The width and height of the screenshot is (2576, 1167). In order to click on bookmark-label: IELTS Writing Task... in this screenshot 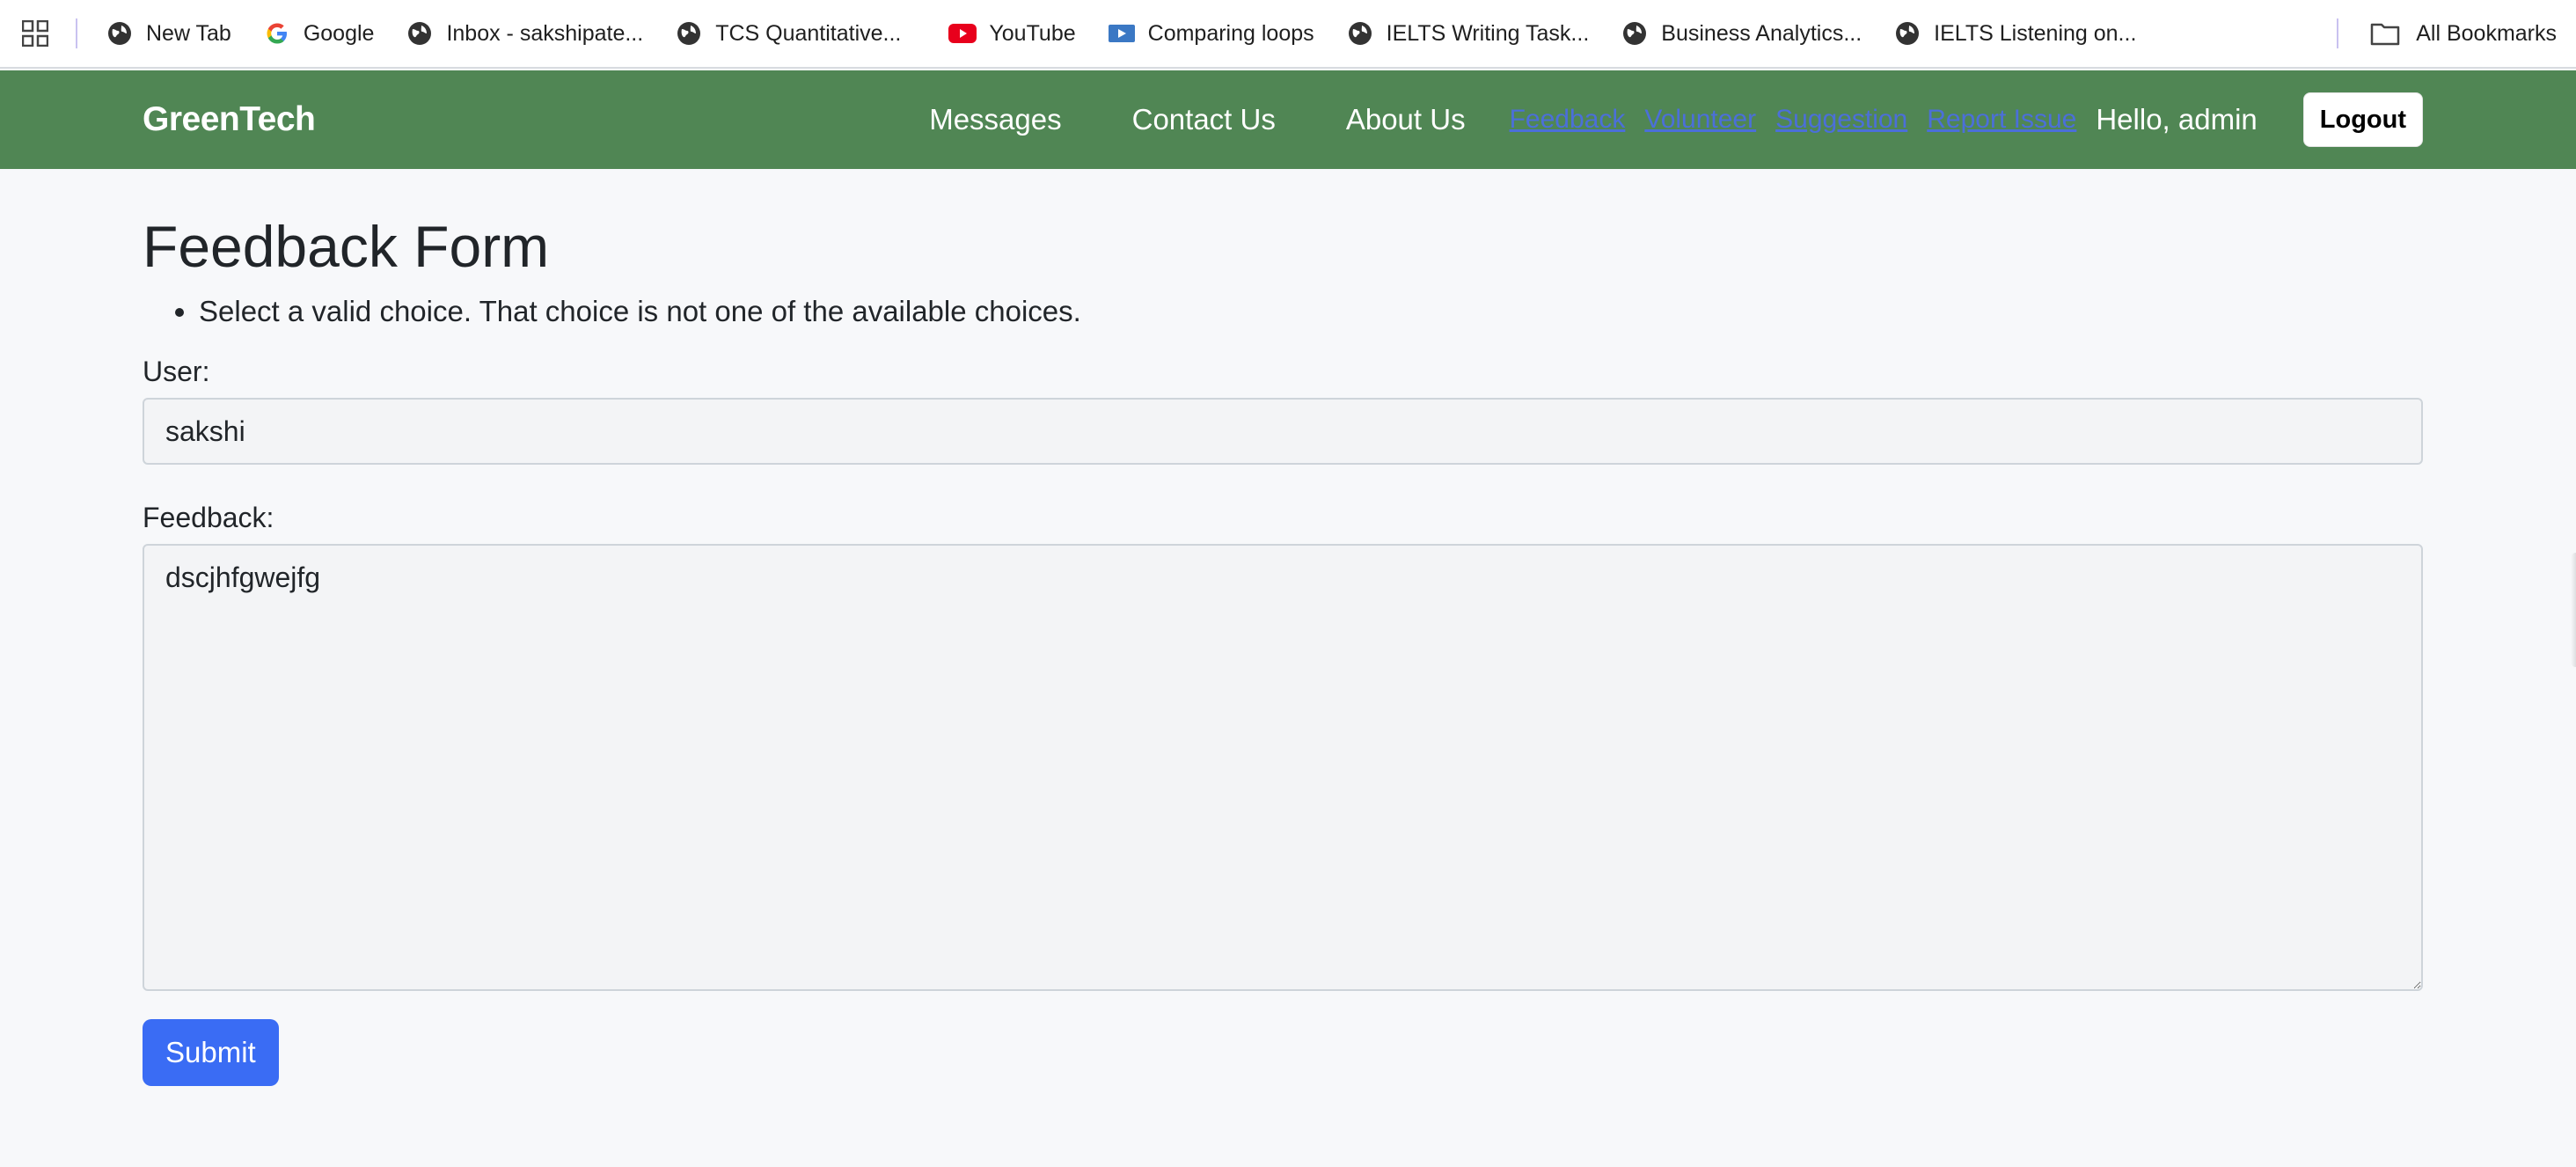, I will do `click(1488, 33)`.